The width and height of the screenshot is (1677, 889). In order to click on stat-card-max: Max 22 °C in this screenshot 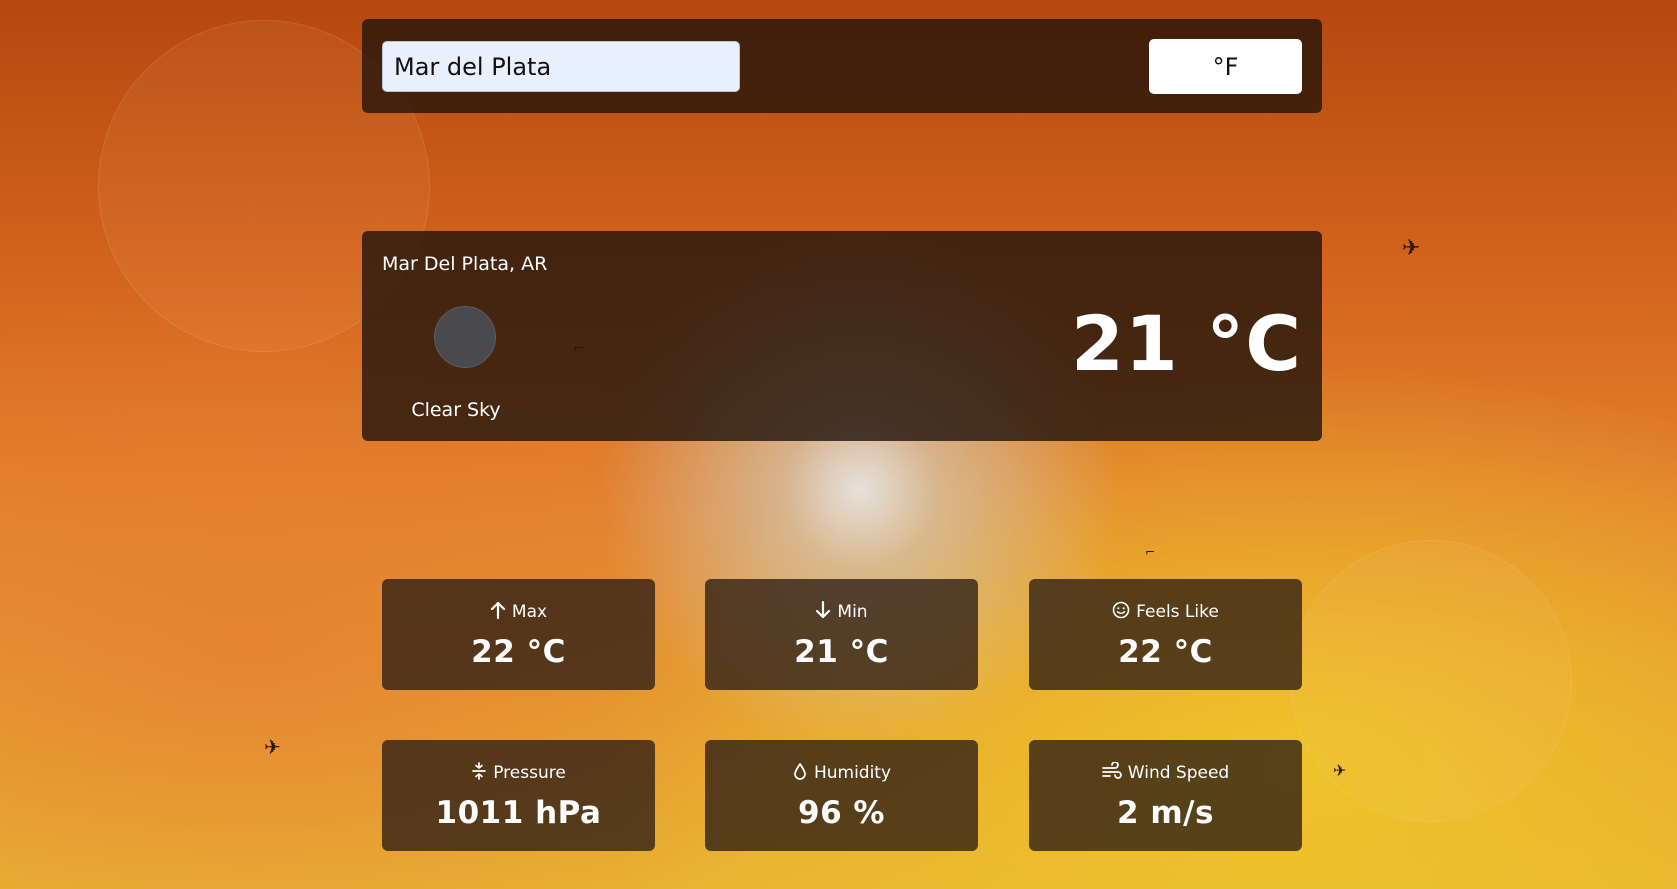, I will do `click(518, 634)`.